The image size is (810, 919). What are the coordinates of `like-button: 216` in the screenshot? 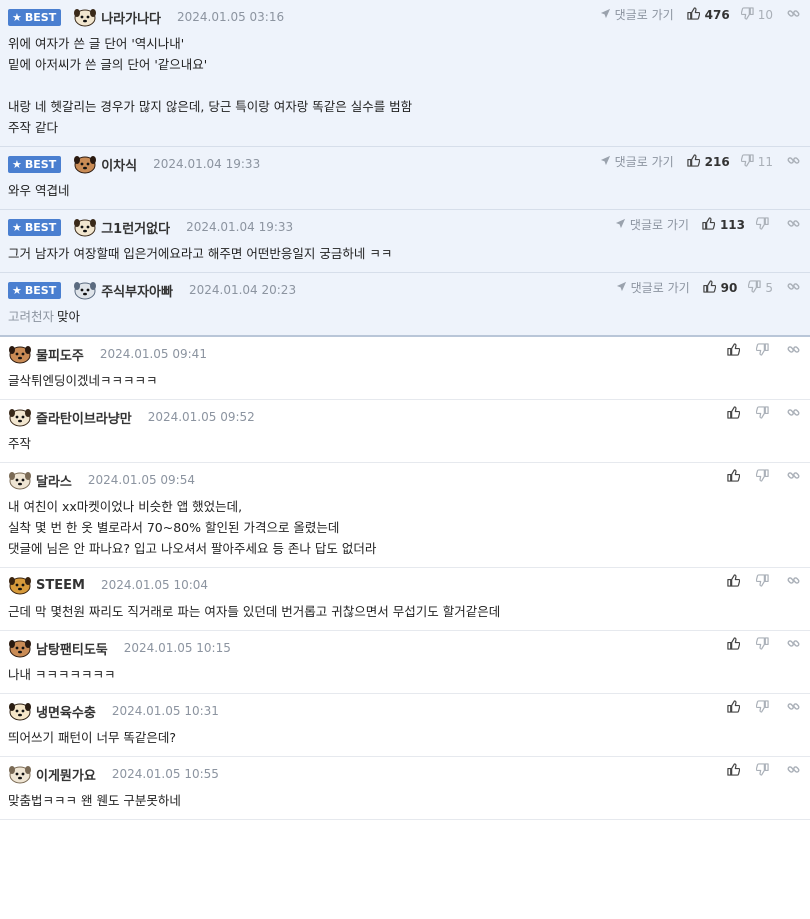 It's located at (708, 161).